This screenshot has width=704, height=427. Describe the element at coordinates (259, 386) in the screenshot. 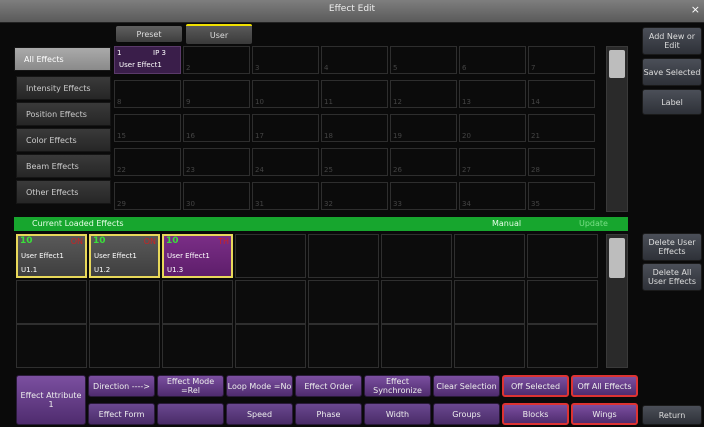

I see `loop-mode-button: Loop Mode =No` at that location.